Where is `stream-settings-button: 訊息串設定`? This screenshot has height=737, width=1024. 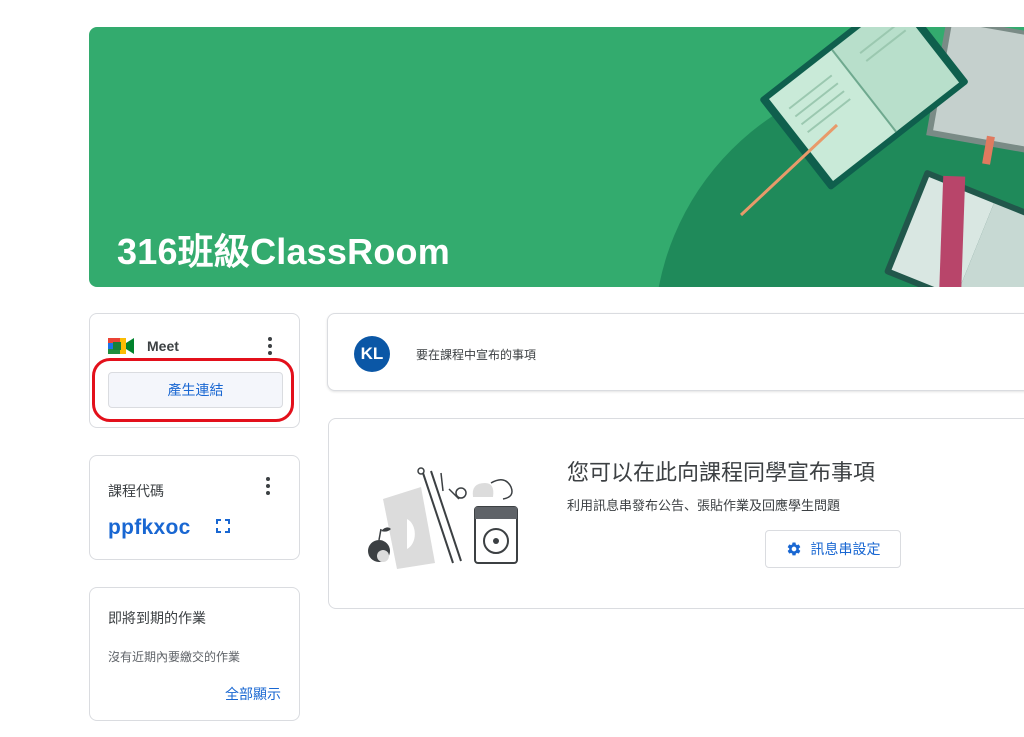
stream-settings-button: 訊息串設定 is located at coordinates (833, 549).